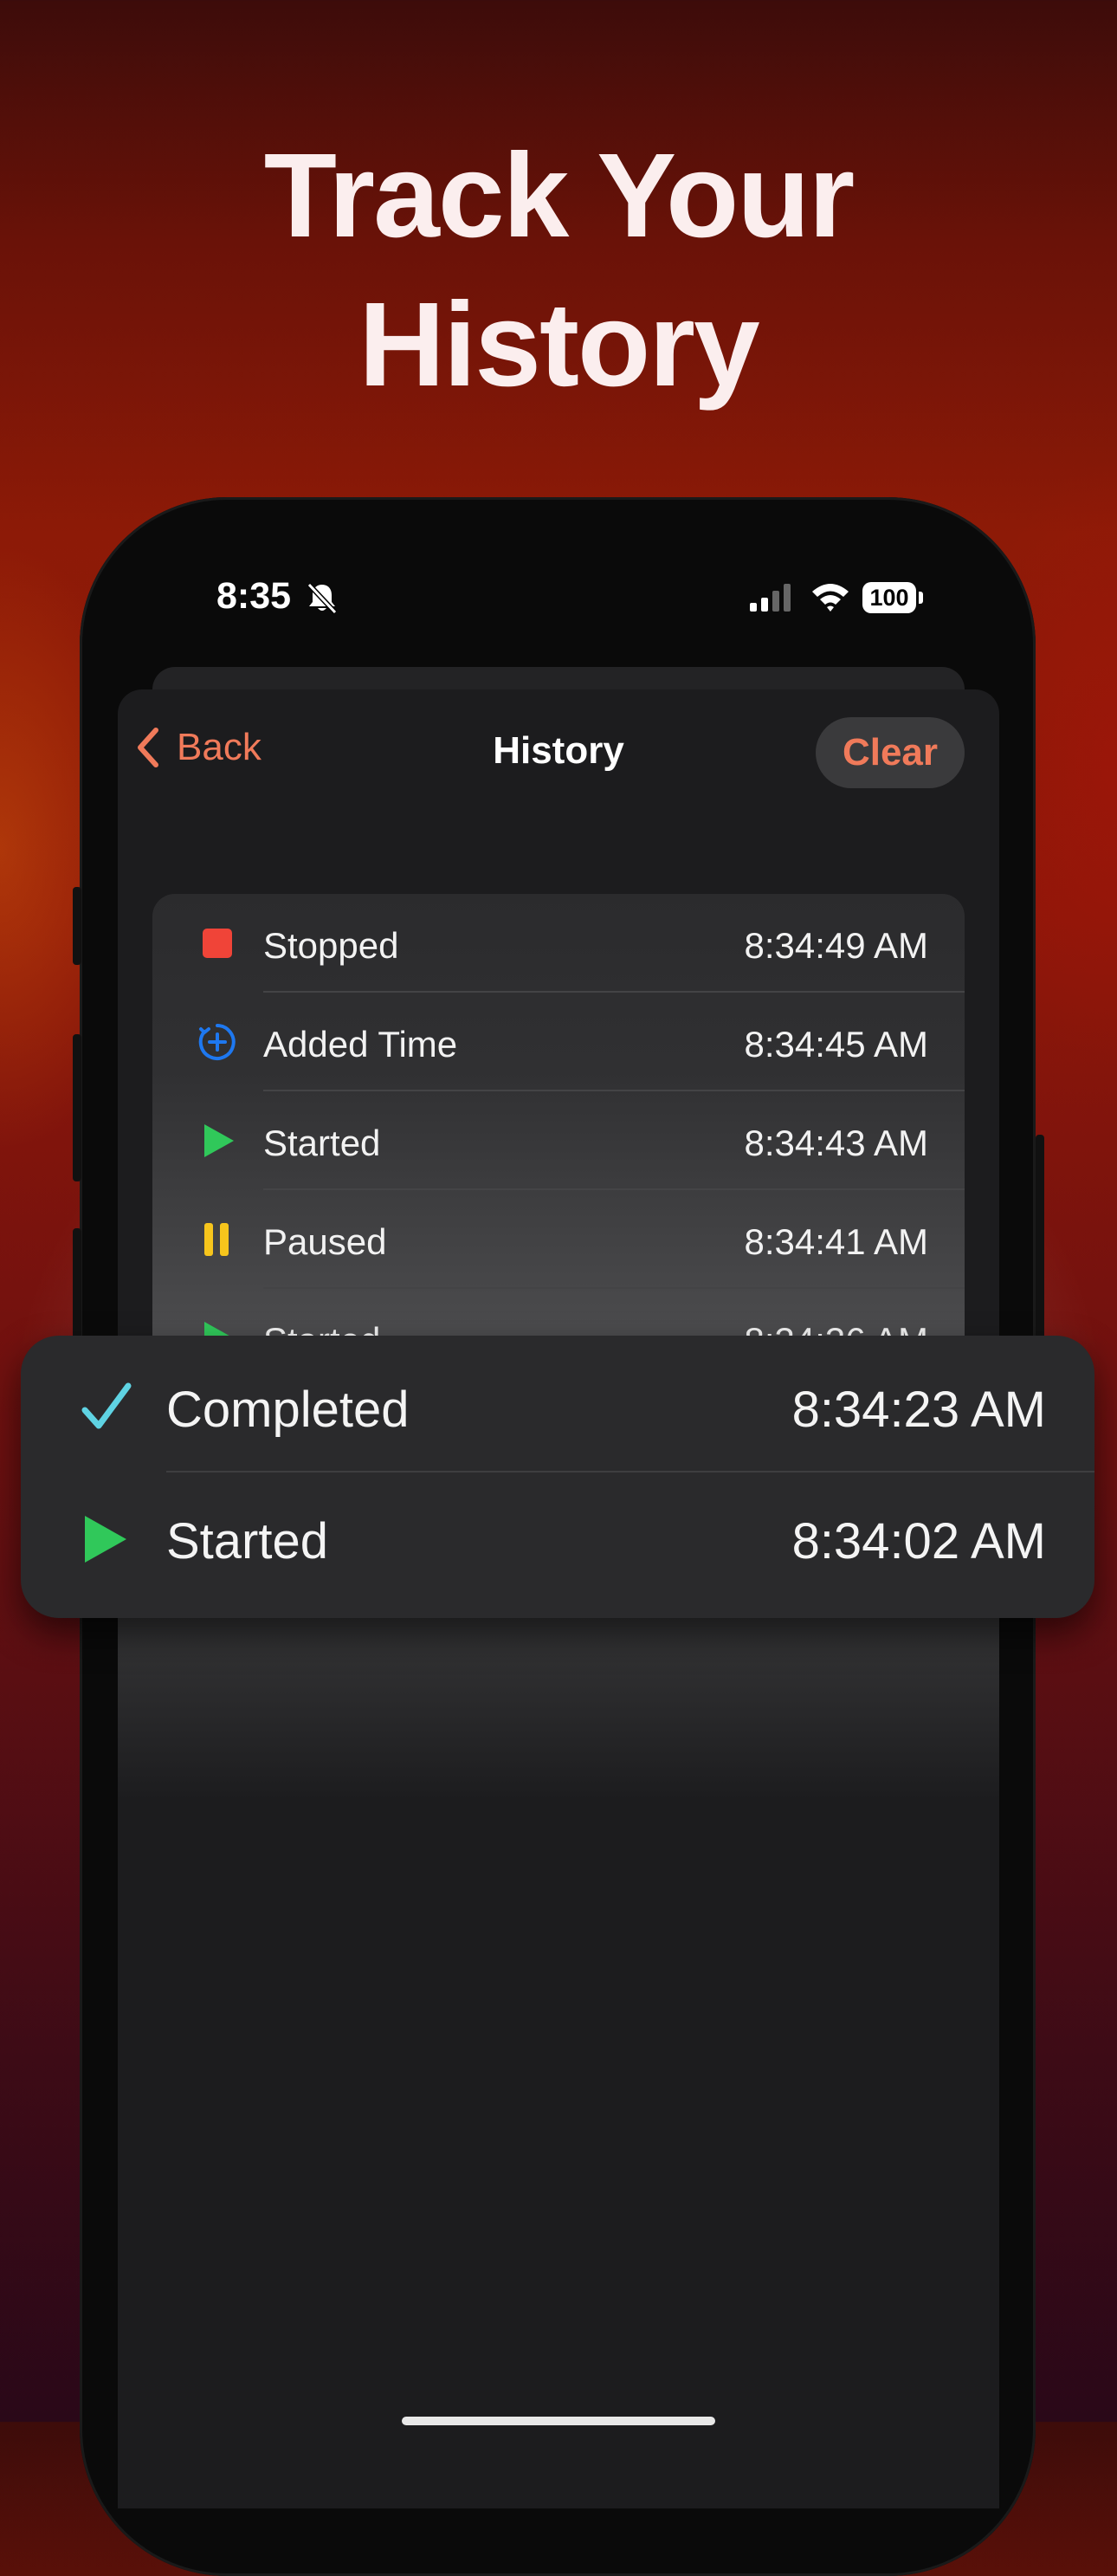 This screenshot has width=1117, height=2576. I want to click on list-item: Started 8:34:02 AM, so click(557, 1539).